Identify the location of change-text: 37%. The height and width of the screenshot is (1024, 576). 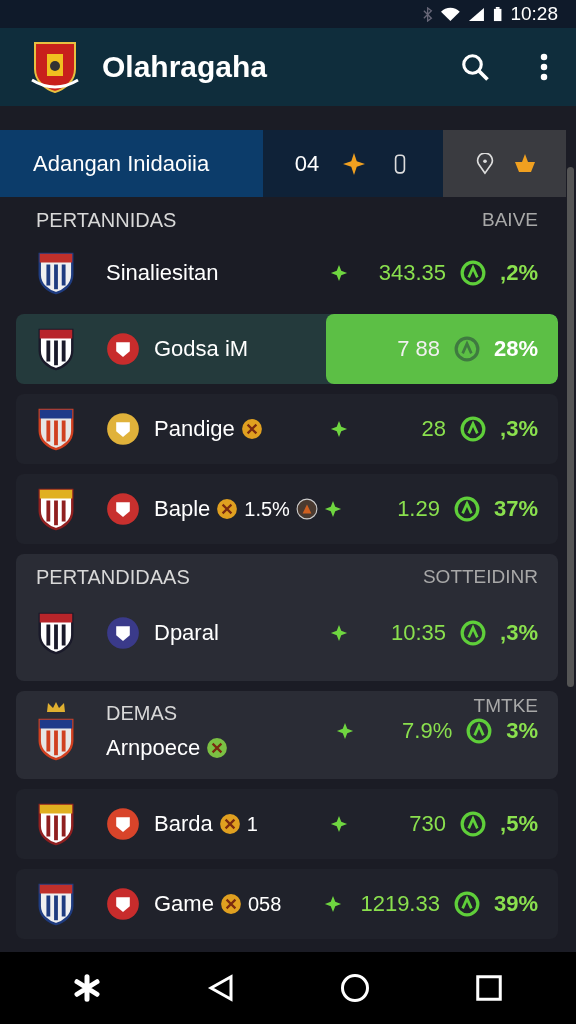
(515, 509).